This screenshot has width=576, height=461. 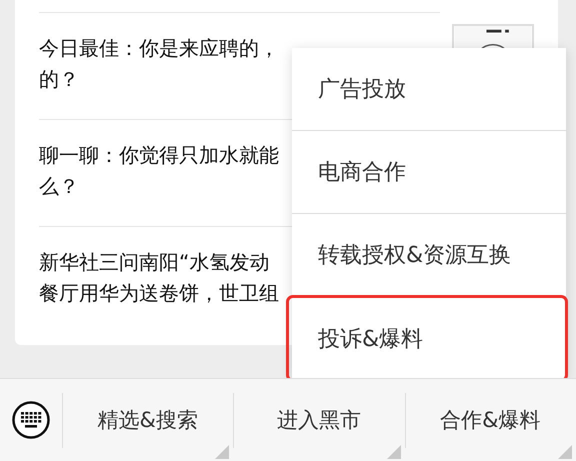 What do you see at coordinates (154, 262) in the screenshot?
I see `article-title: 新华社三问南阳“水氢发动` at bounding box center [154, 262].